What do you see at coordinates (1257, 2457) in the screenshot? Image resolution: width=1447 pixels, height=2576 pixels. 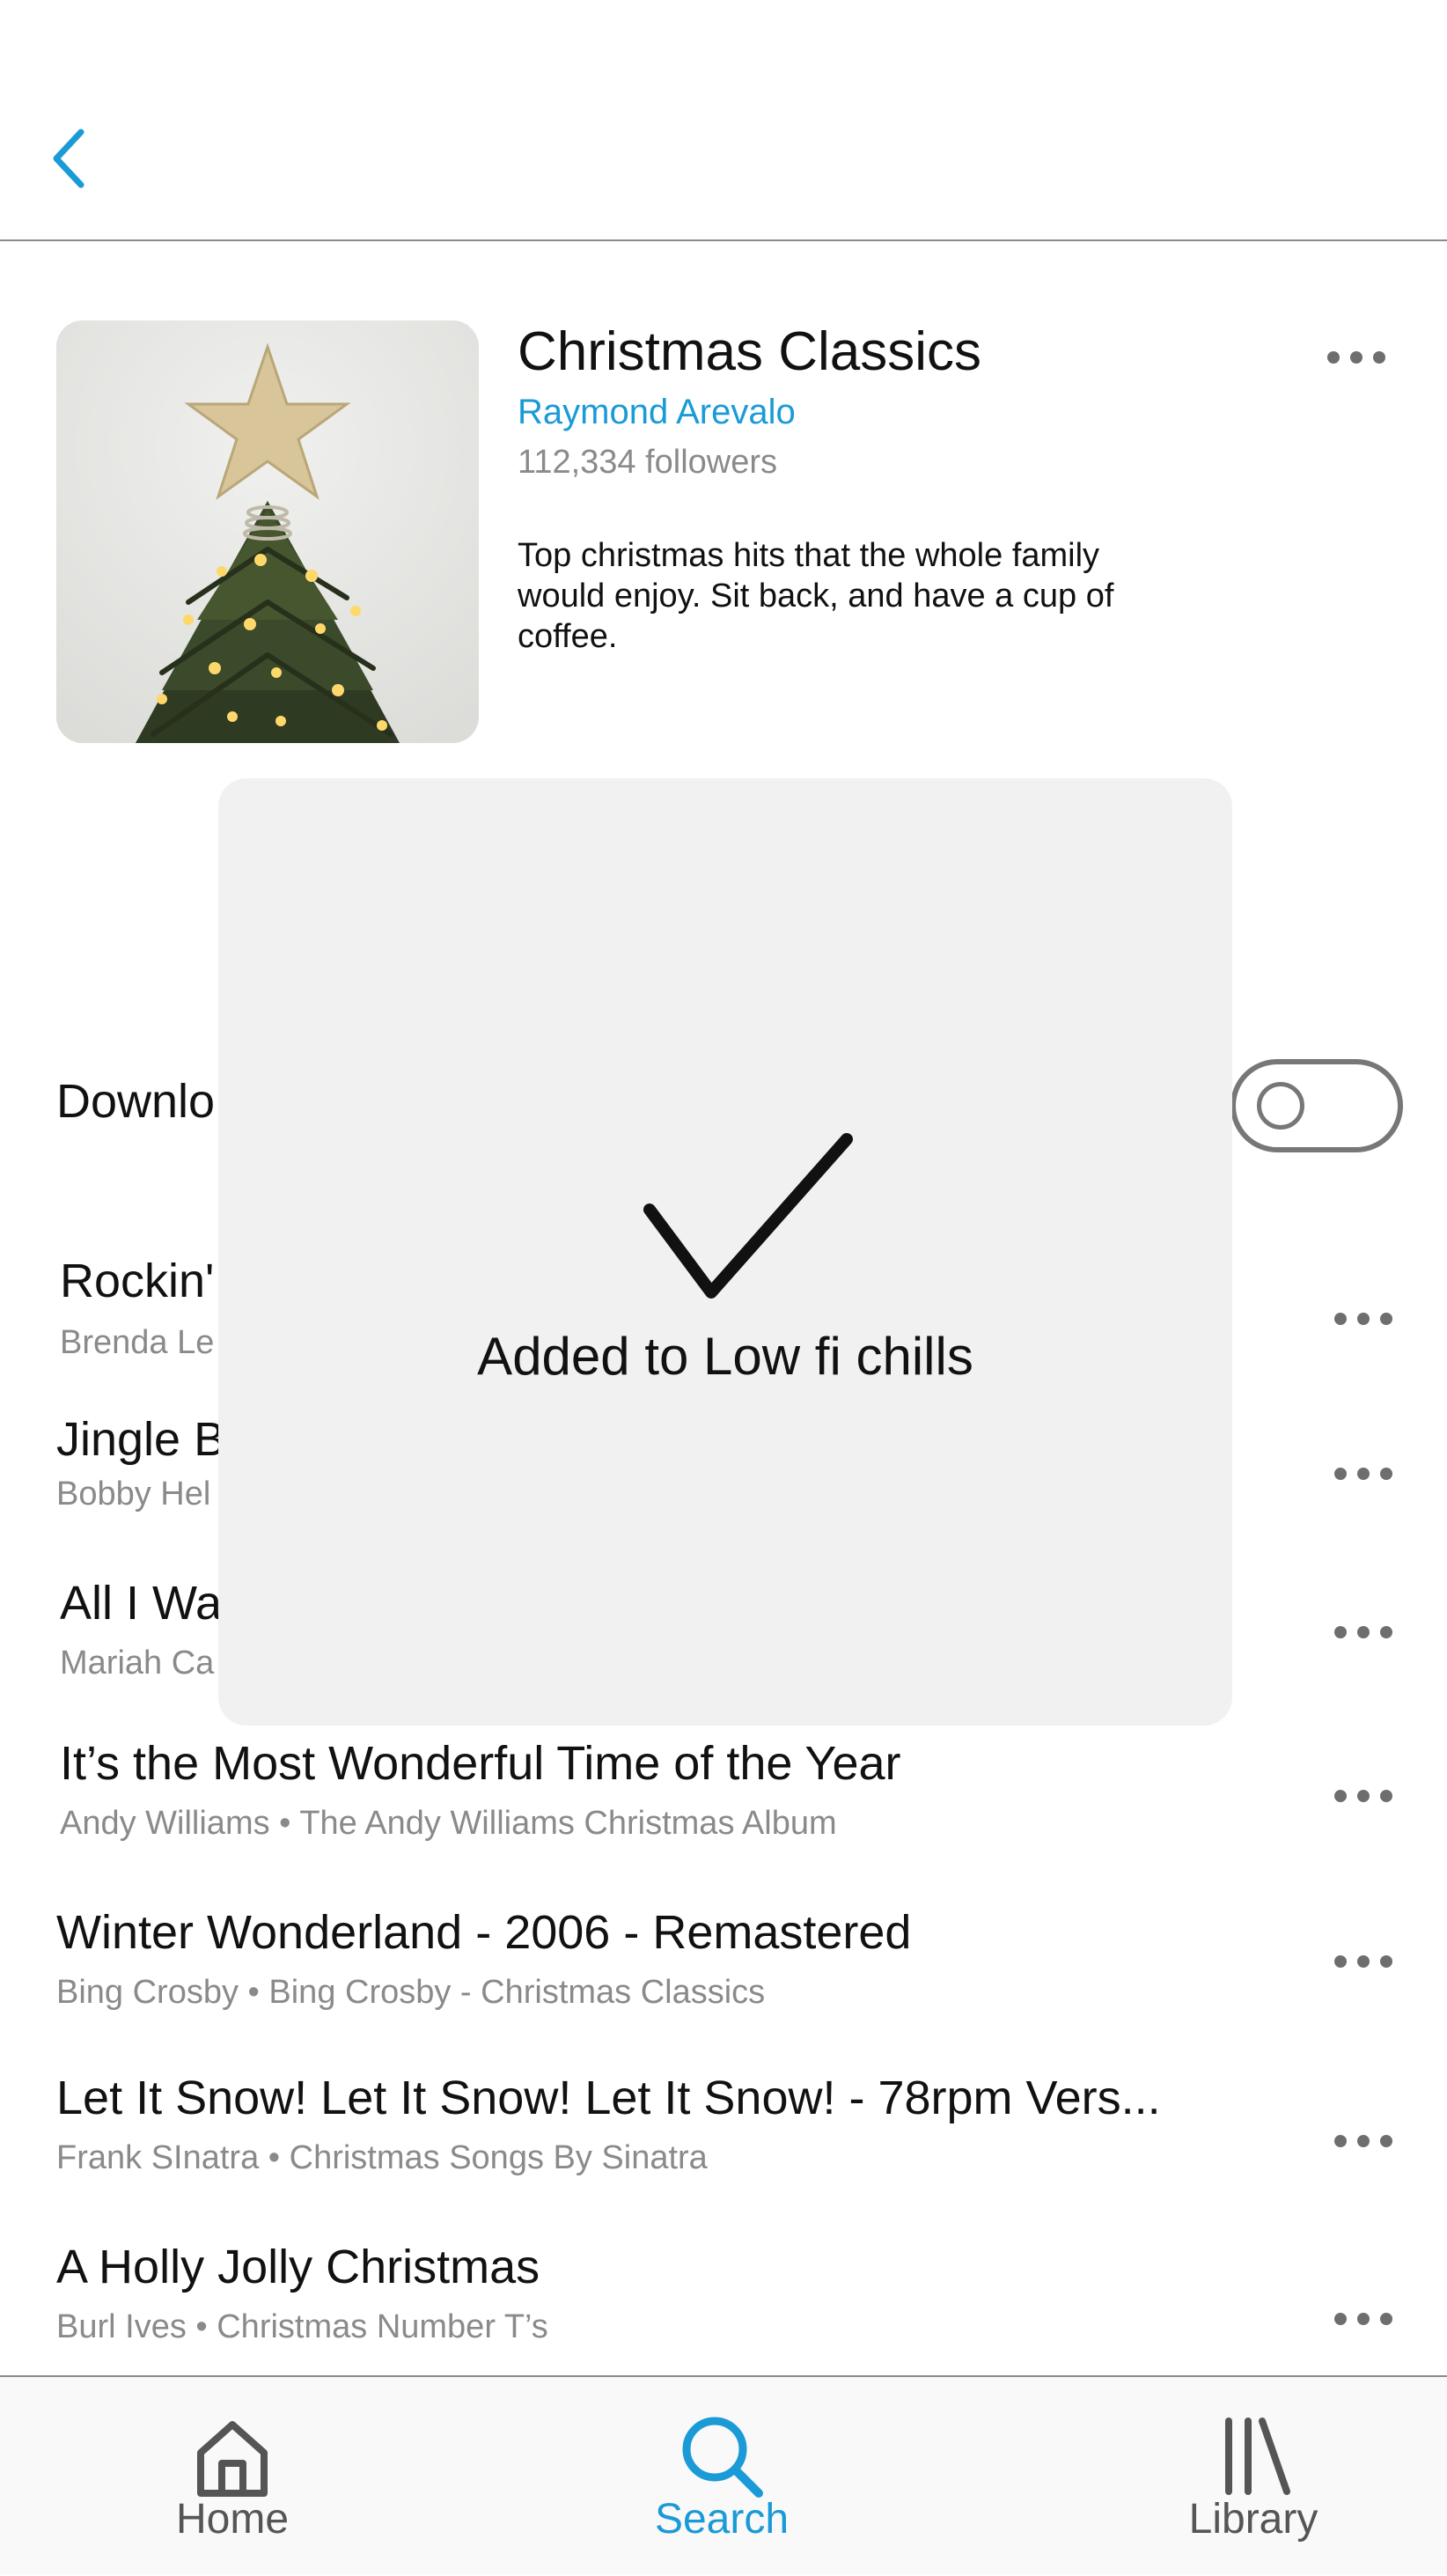 I see `library-icon` at bounding box center [1257, 2457].